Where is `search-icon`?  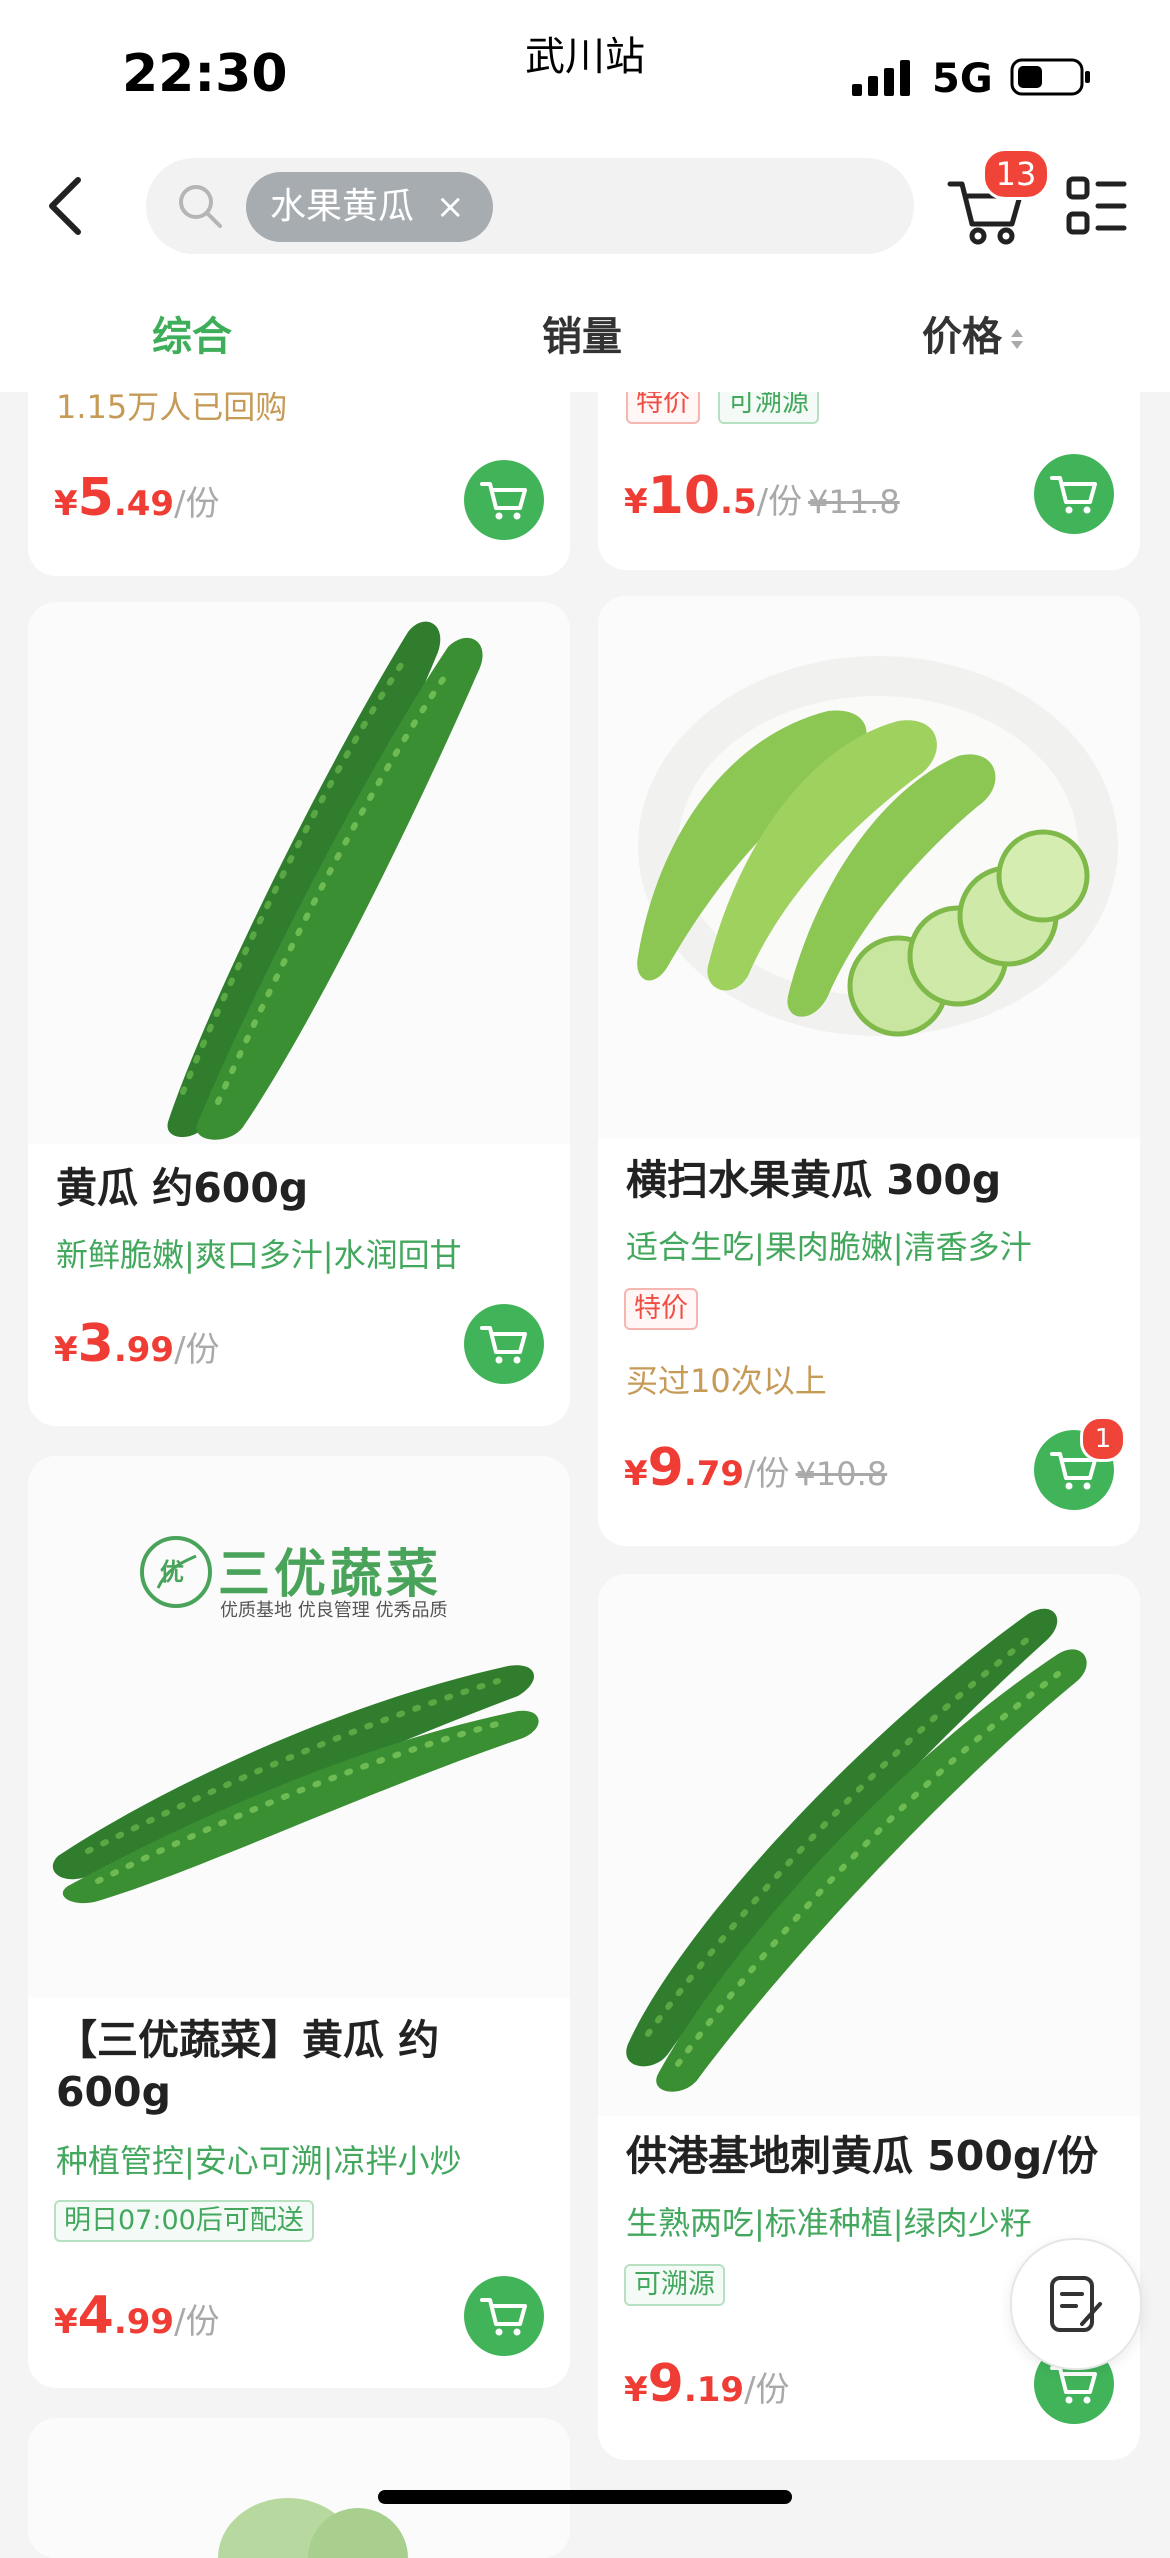
search-icon is located at coordinates (200, 206).